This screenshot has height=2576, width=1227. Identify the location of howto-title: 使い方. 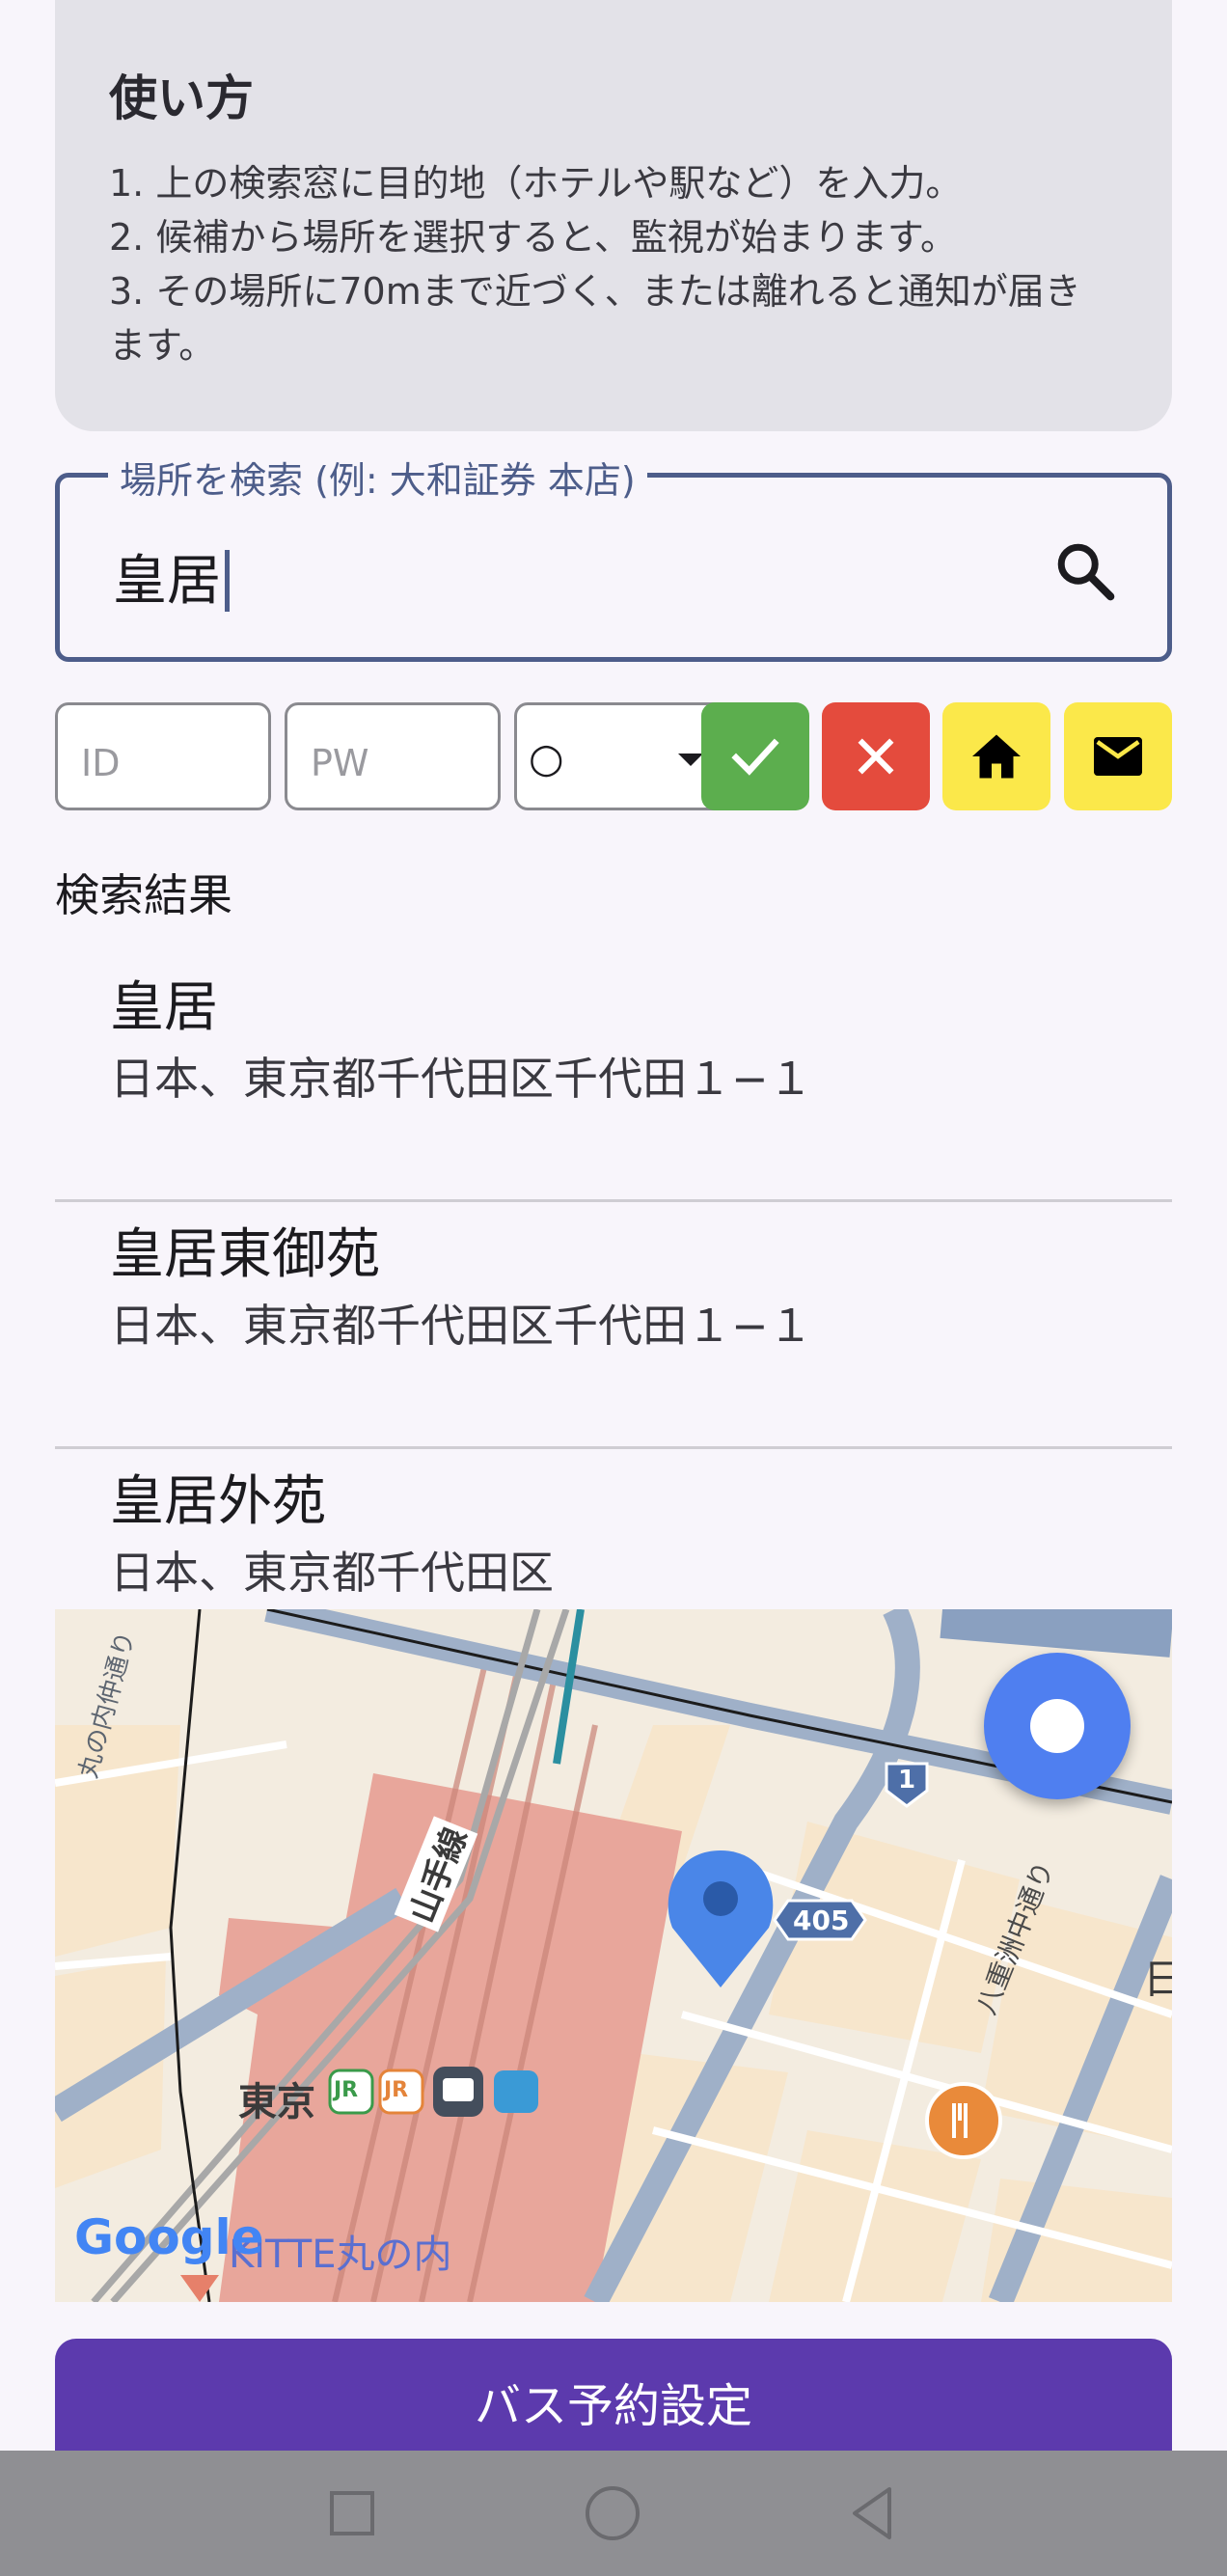
(181, 98).